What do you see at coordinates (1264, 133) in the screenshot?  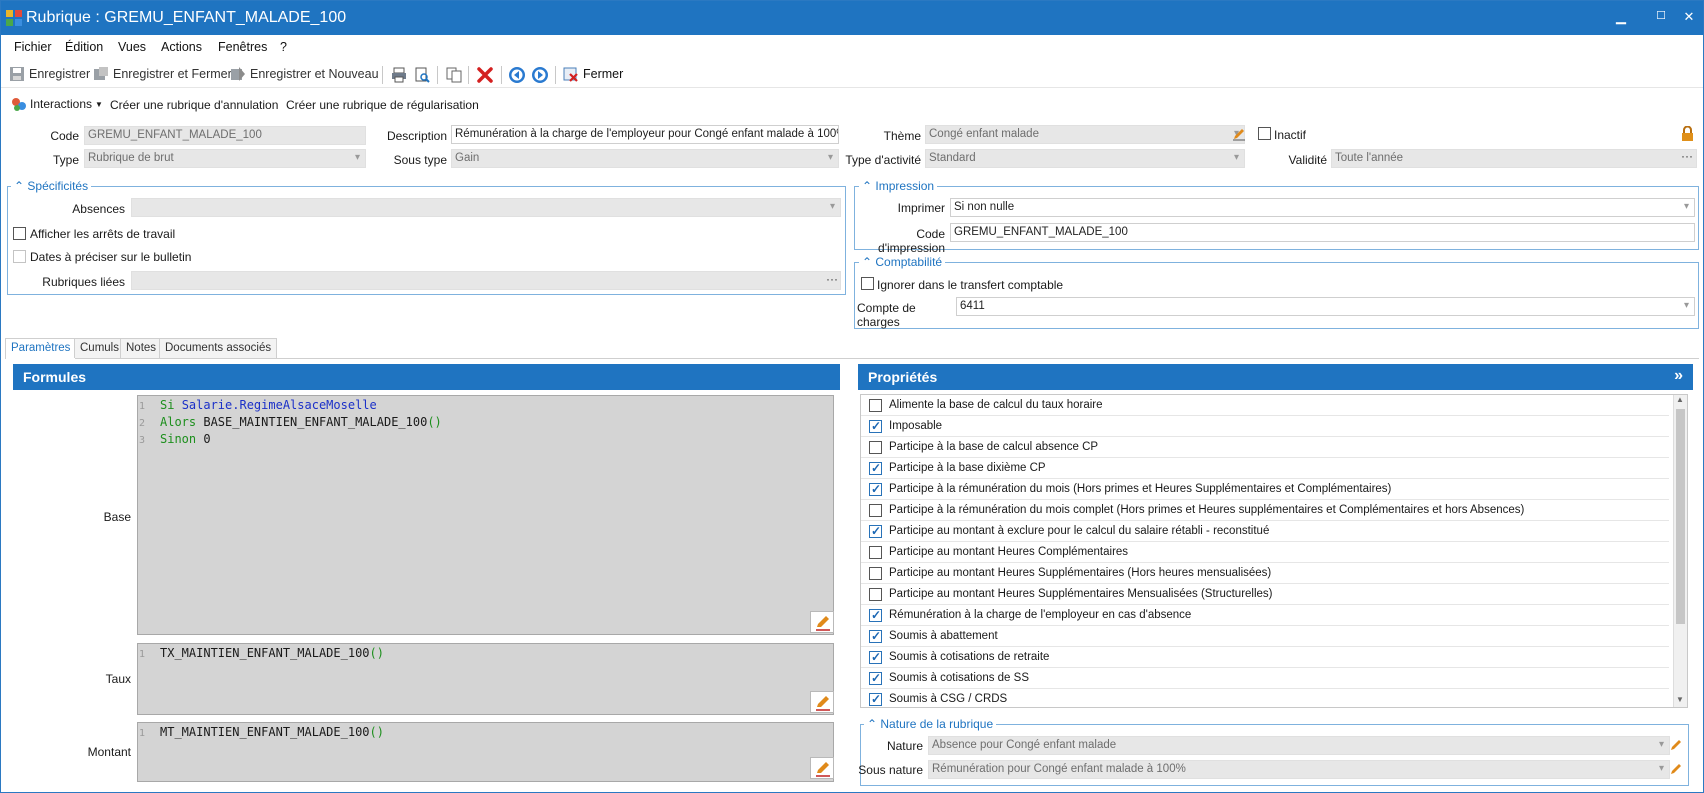 I see `inactive-checkbox` at bounding box center [1264, 133].